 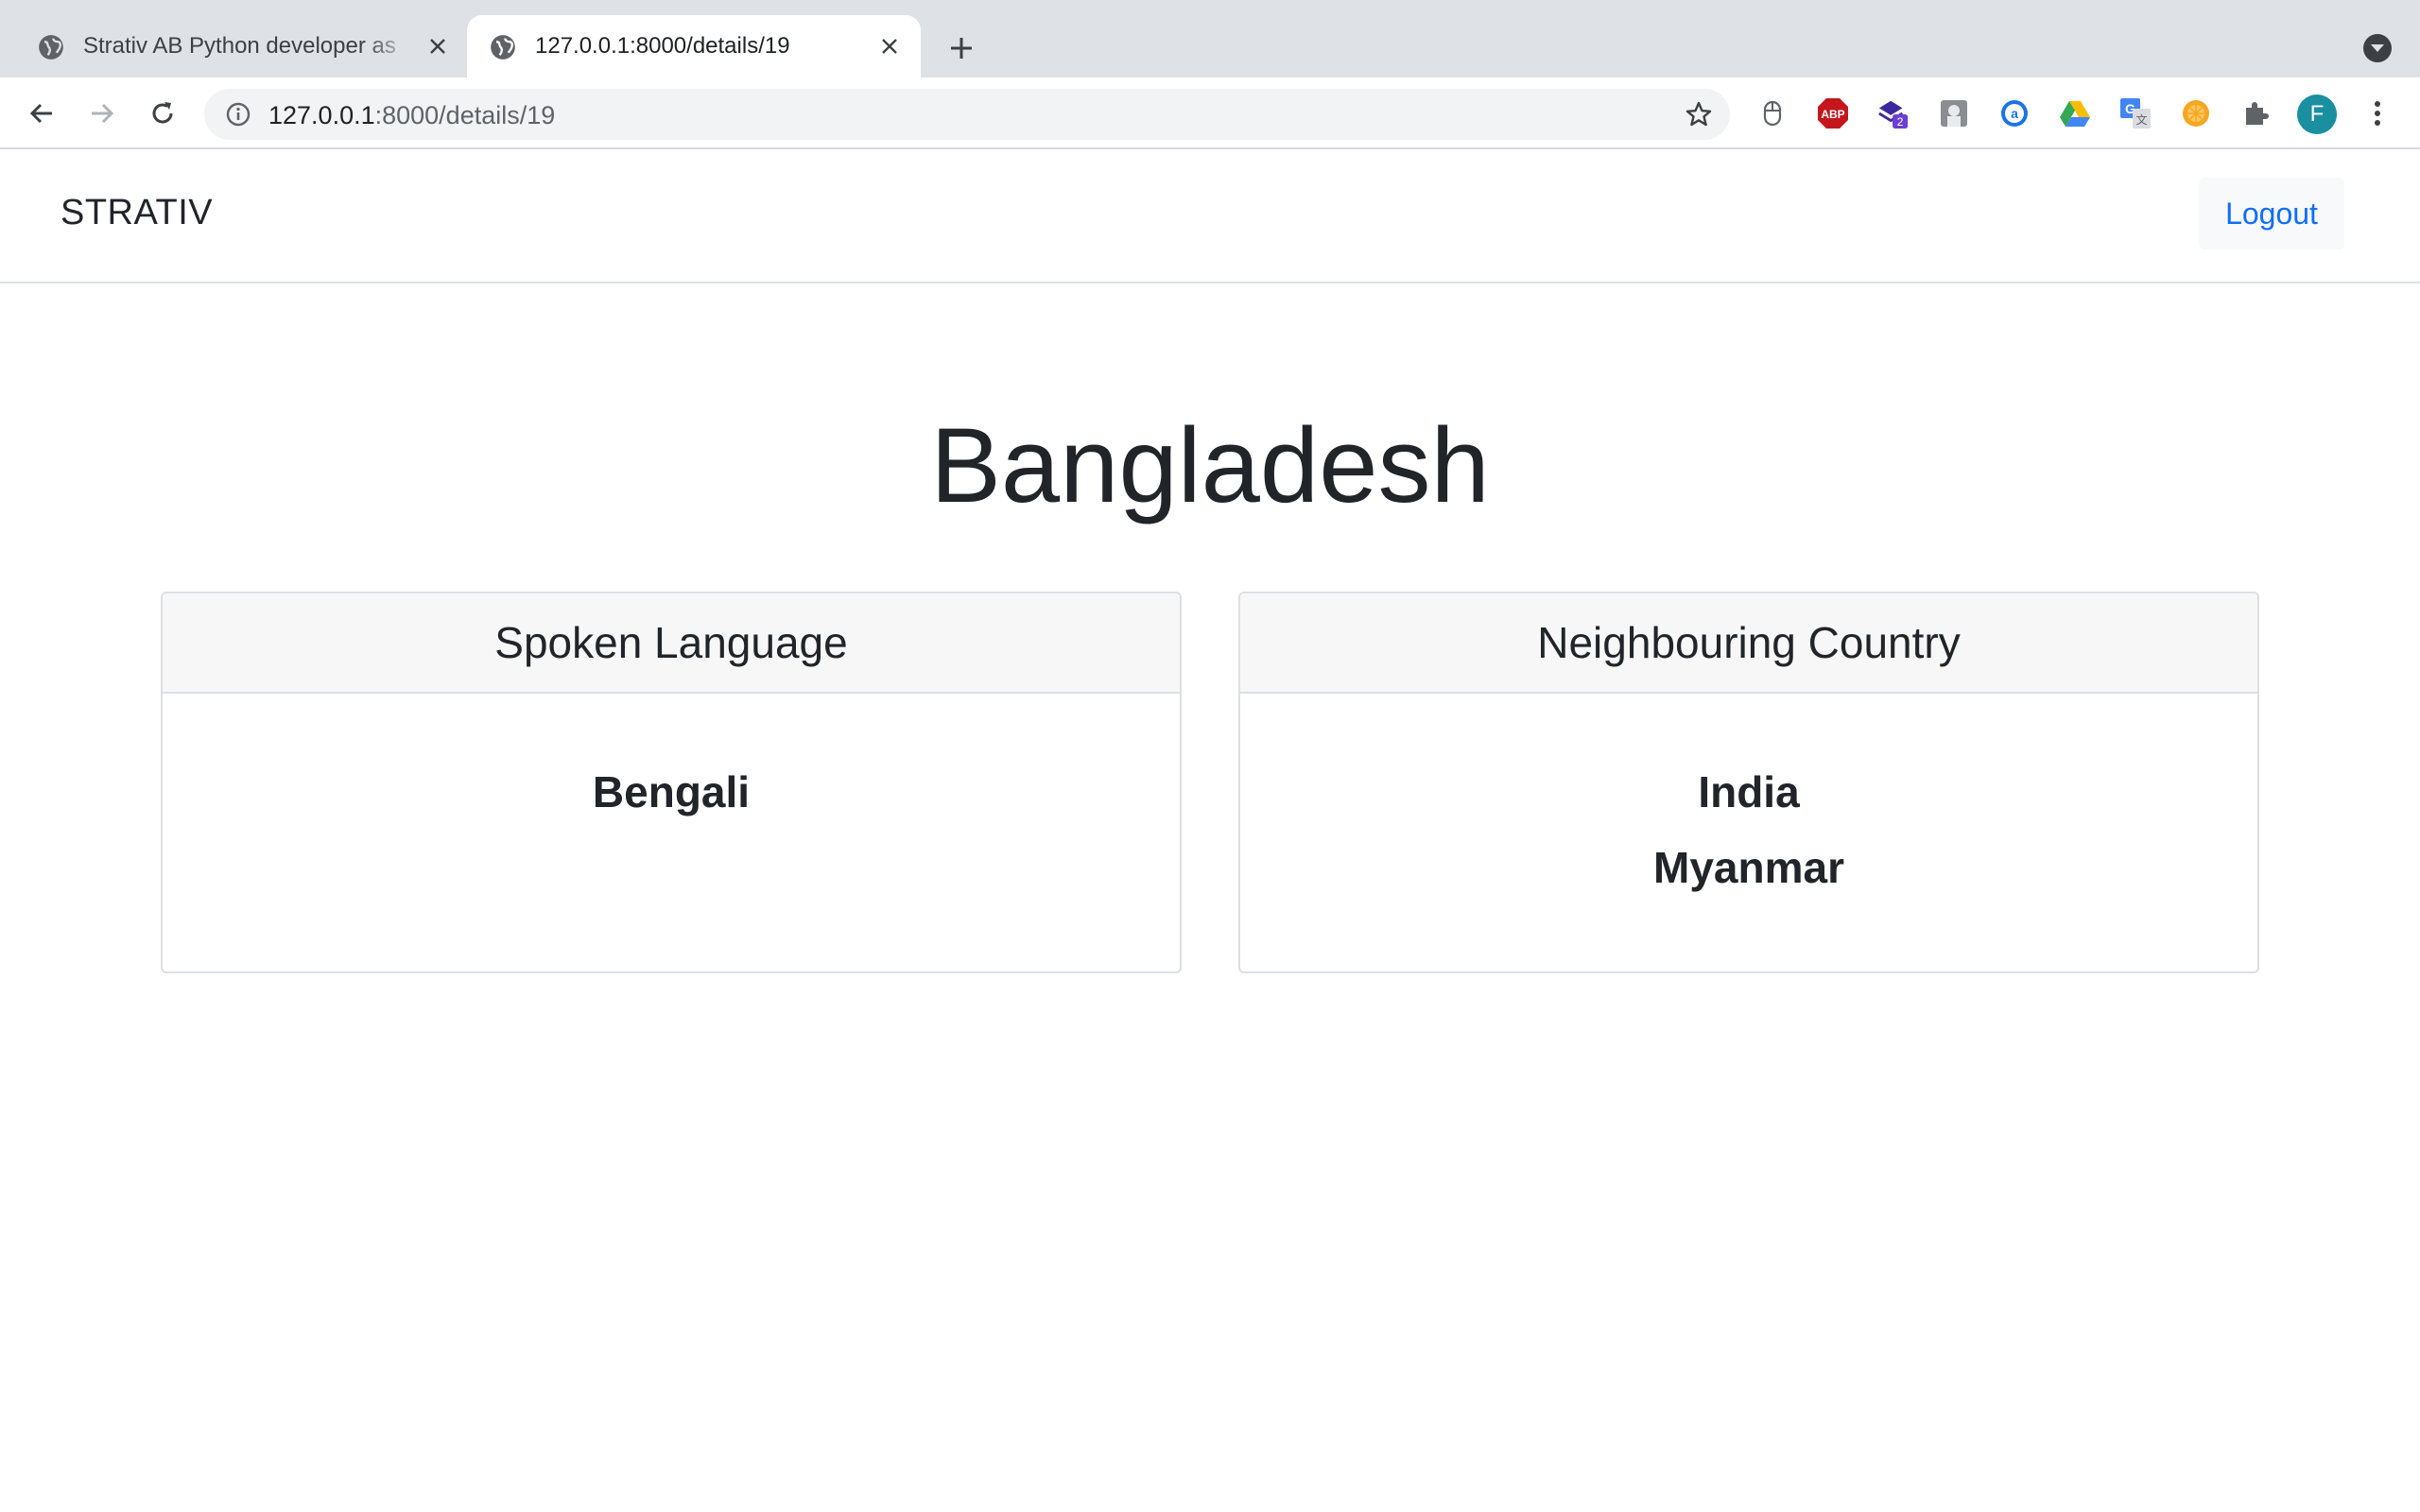 I want to click on url-path: :8000/details/19, so click(x=465, y=115).